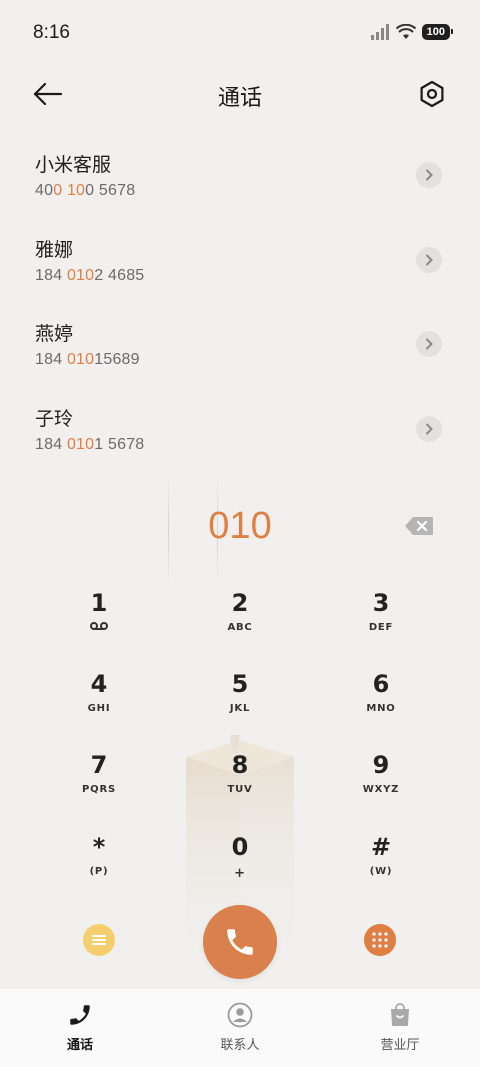 This screenshot has width=480, height=1067. What do you see at coordinates (240, 871) in the screenshot?
I see `dial-key-0: 0 +` at bounding box center [240, 871].